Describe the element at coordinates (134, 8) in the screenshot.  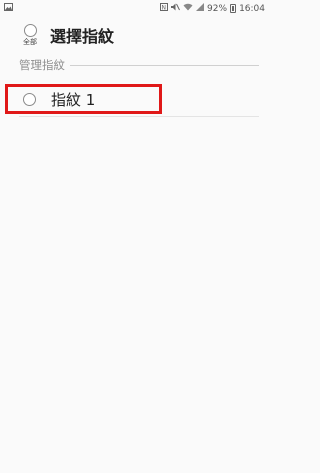
I see `status-bar: N 92% 16:04` at that location.